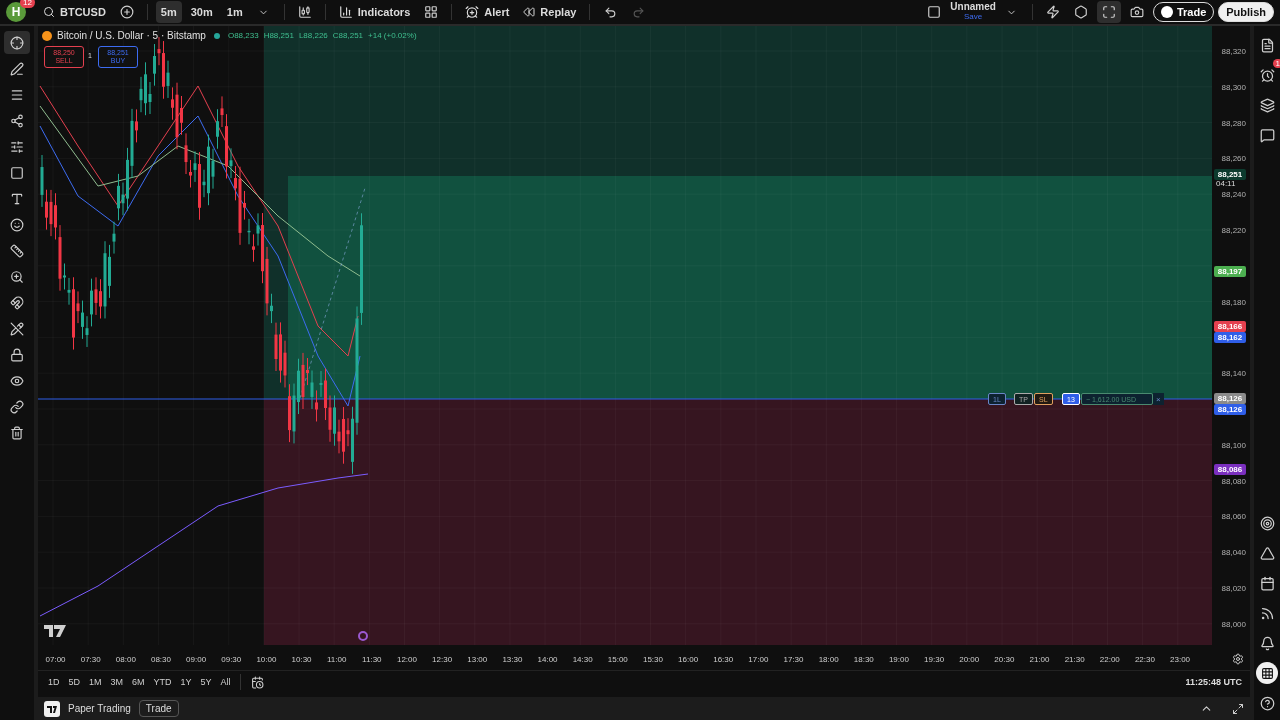 The height and width of the screenshot is (720, 1280). Describe the element at coordinates (336, 659) in the screenshot. I see `time-tick: 11:00` at that location.